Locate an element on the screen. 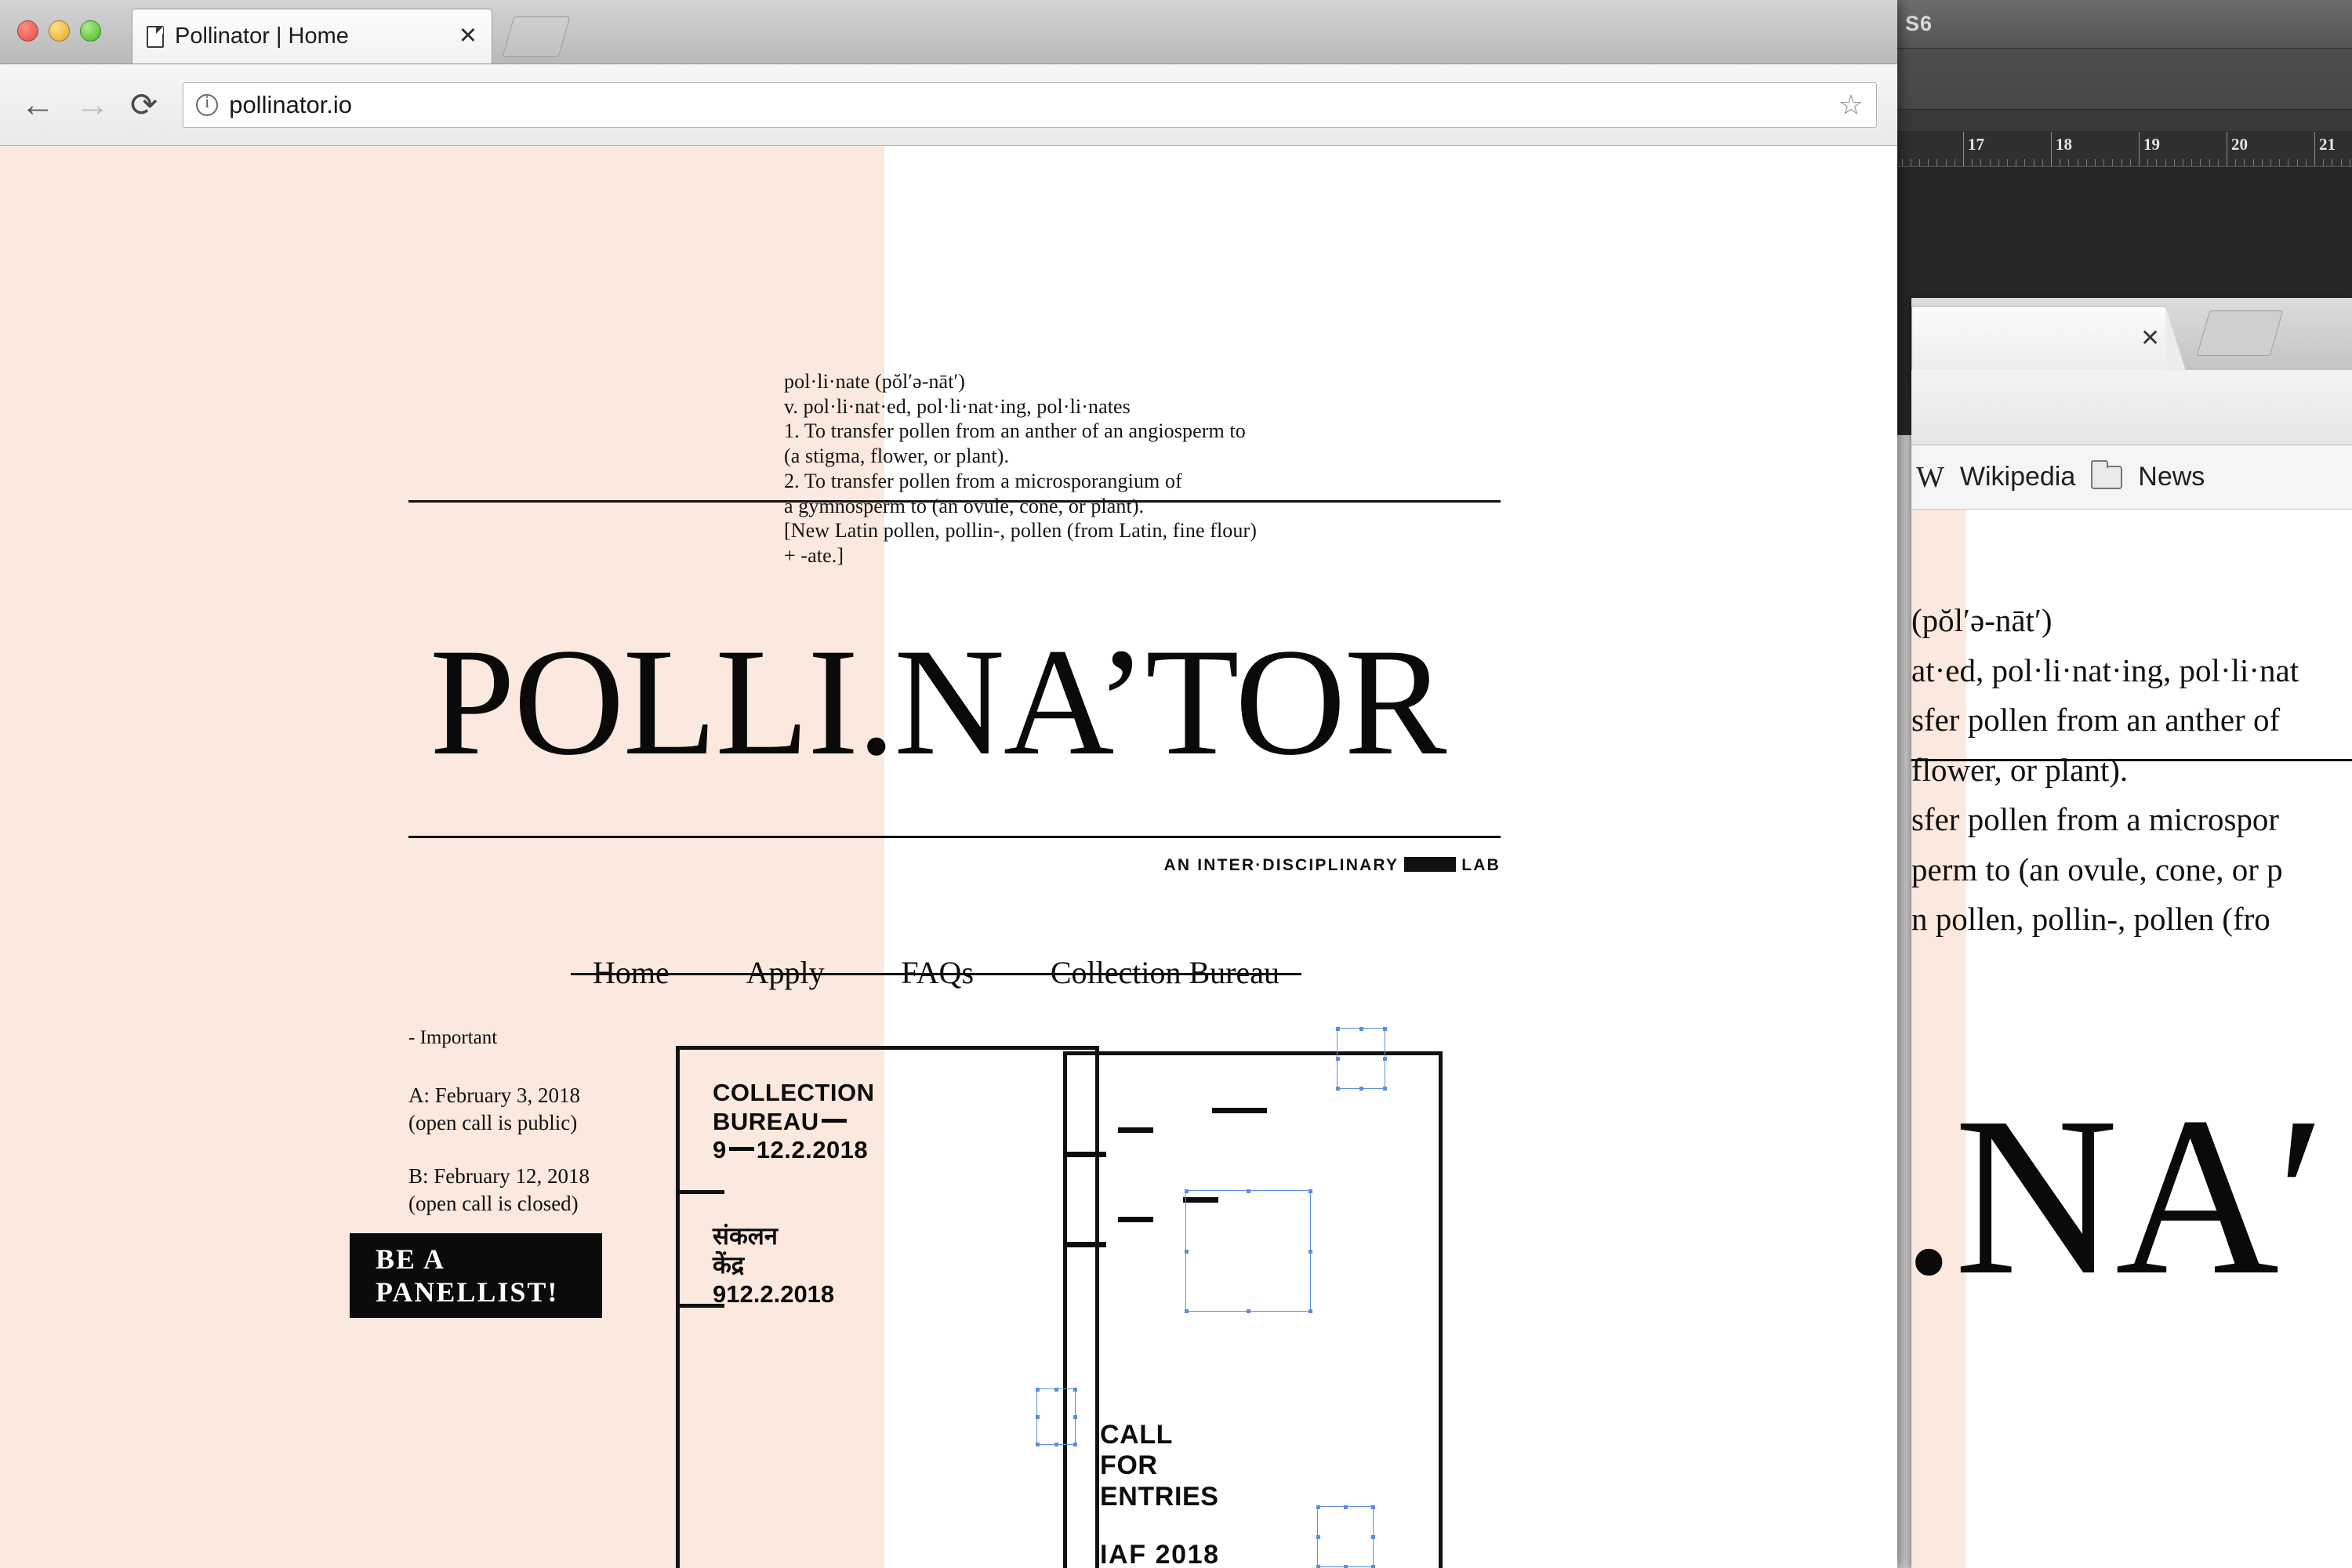 The height and width of the screenshot is (1568, 2352). tab-strip: Pollinator | Home ✕ is located at coordinates (948, 32).